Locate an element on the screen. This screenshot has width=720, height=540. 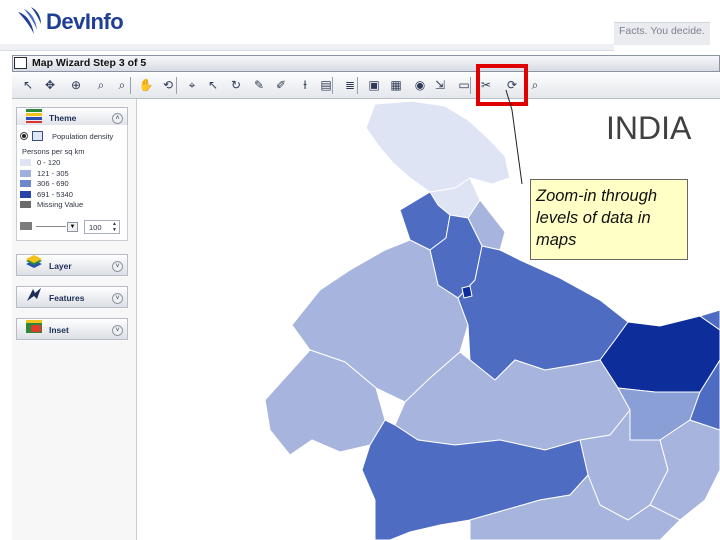
layer-stack-icon is located at coordinates (34, 261).